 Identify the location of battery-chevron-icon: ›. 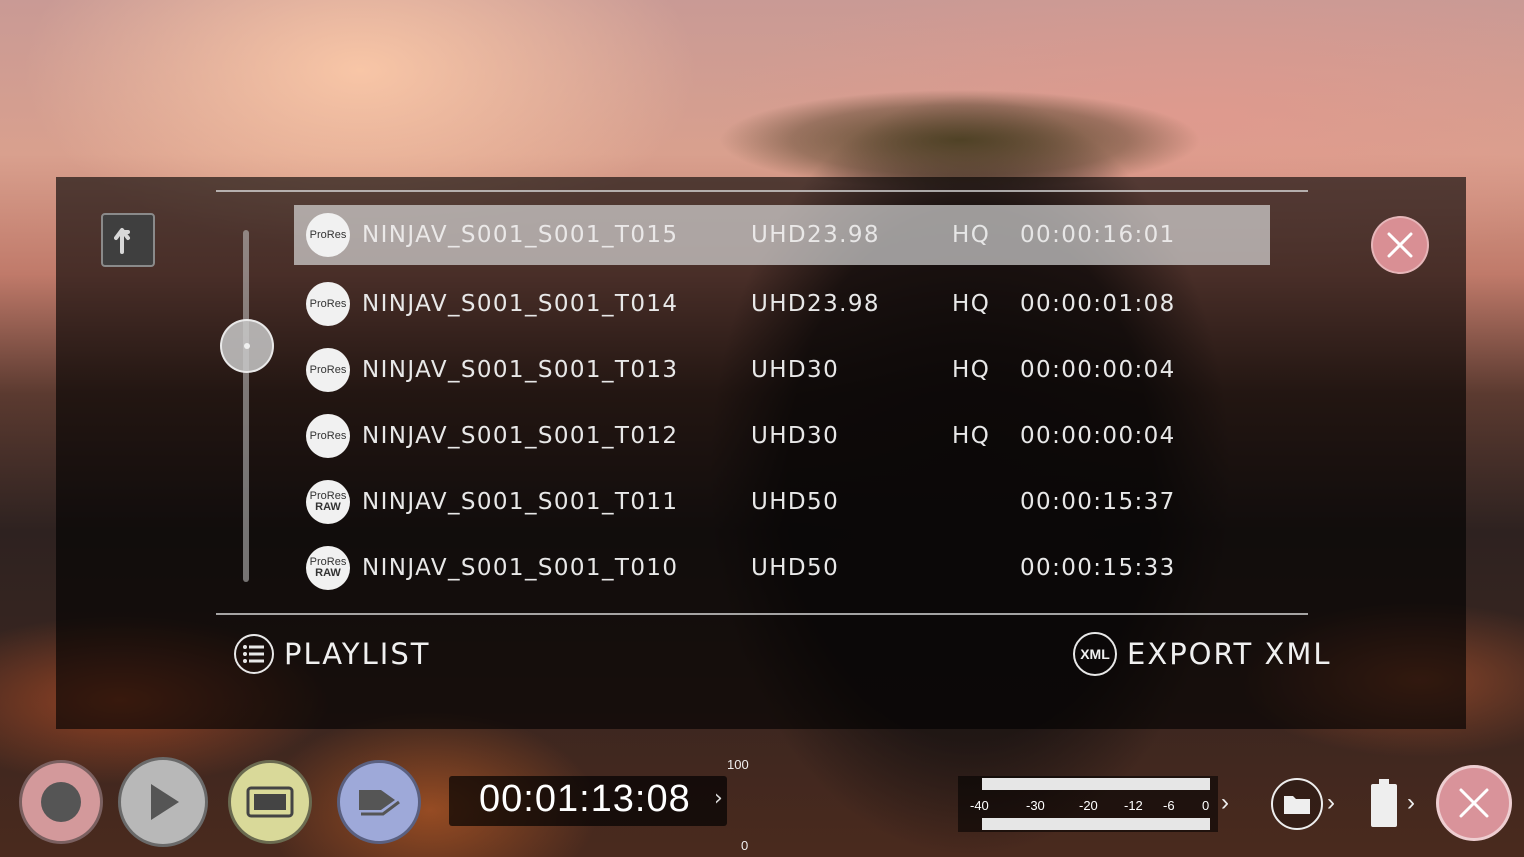
(1411, 803).